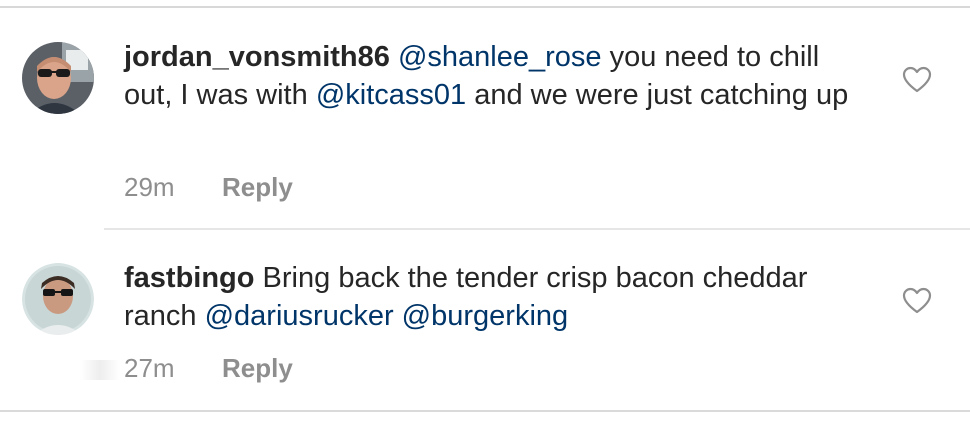  Describe the element at coordinates (149, 368) in the screenshot. I see `comment-timestamp: 27m` at that location.